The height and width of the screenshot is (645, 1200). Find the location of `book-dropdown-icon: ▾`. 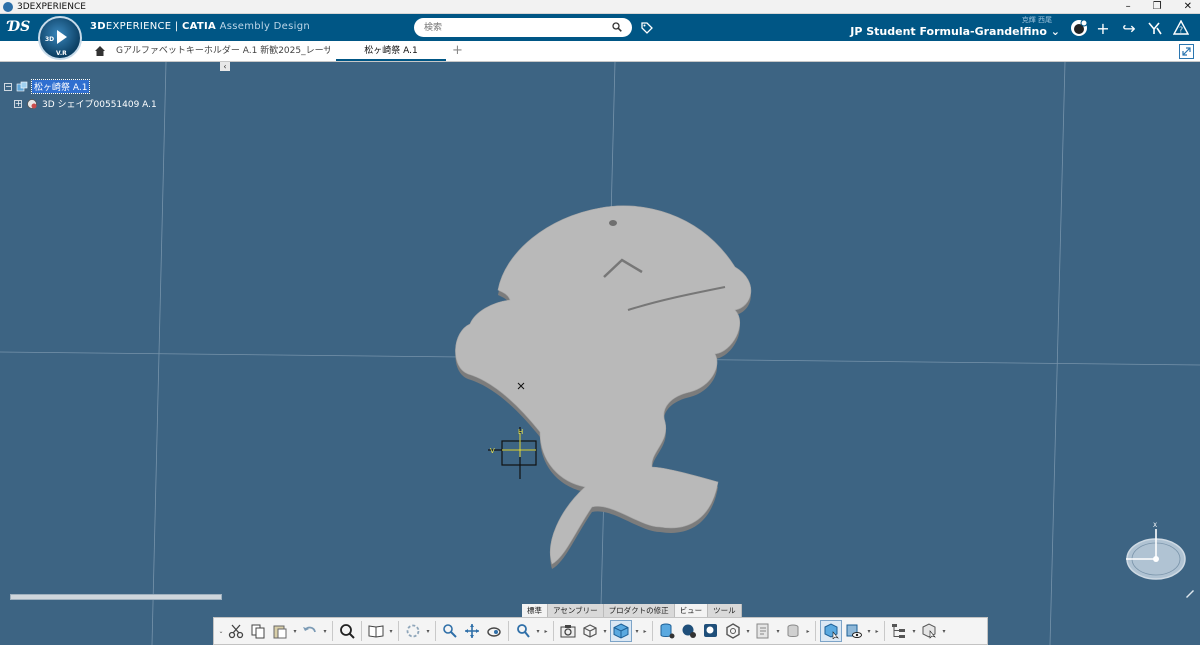

book-dropdown-icon: ▾ is located at coordinates (391, 631).